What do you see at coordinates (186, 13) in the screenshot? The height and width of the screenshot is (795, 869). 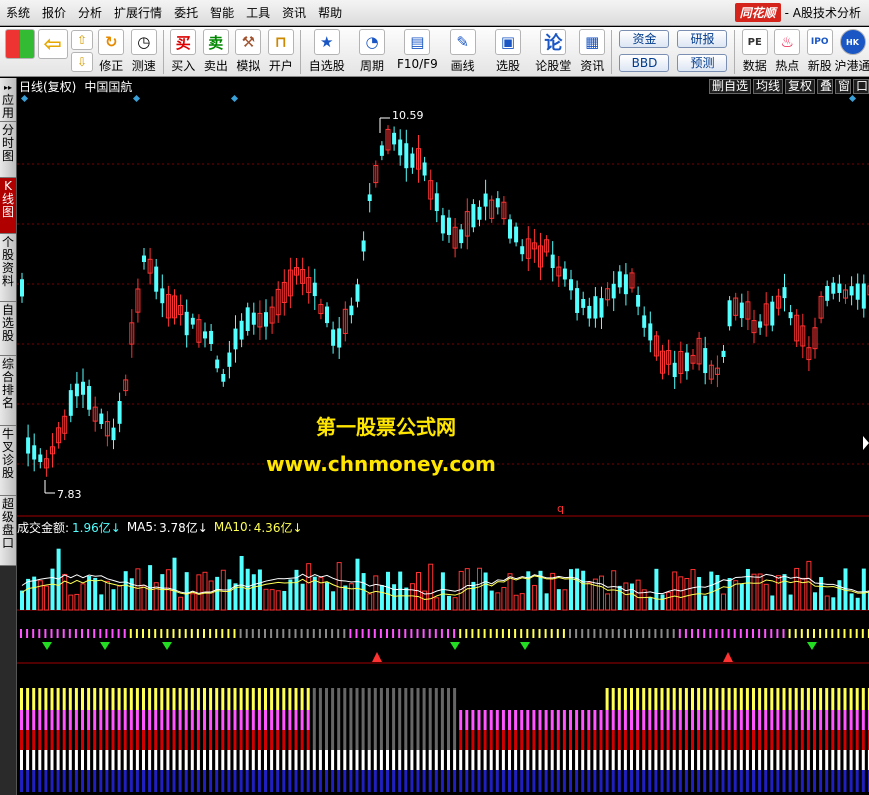 I see `menu-trade: 委托` at bounding box center [186, 13].